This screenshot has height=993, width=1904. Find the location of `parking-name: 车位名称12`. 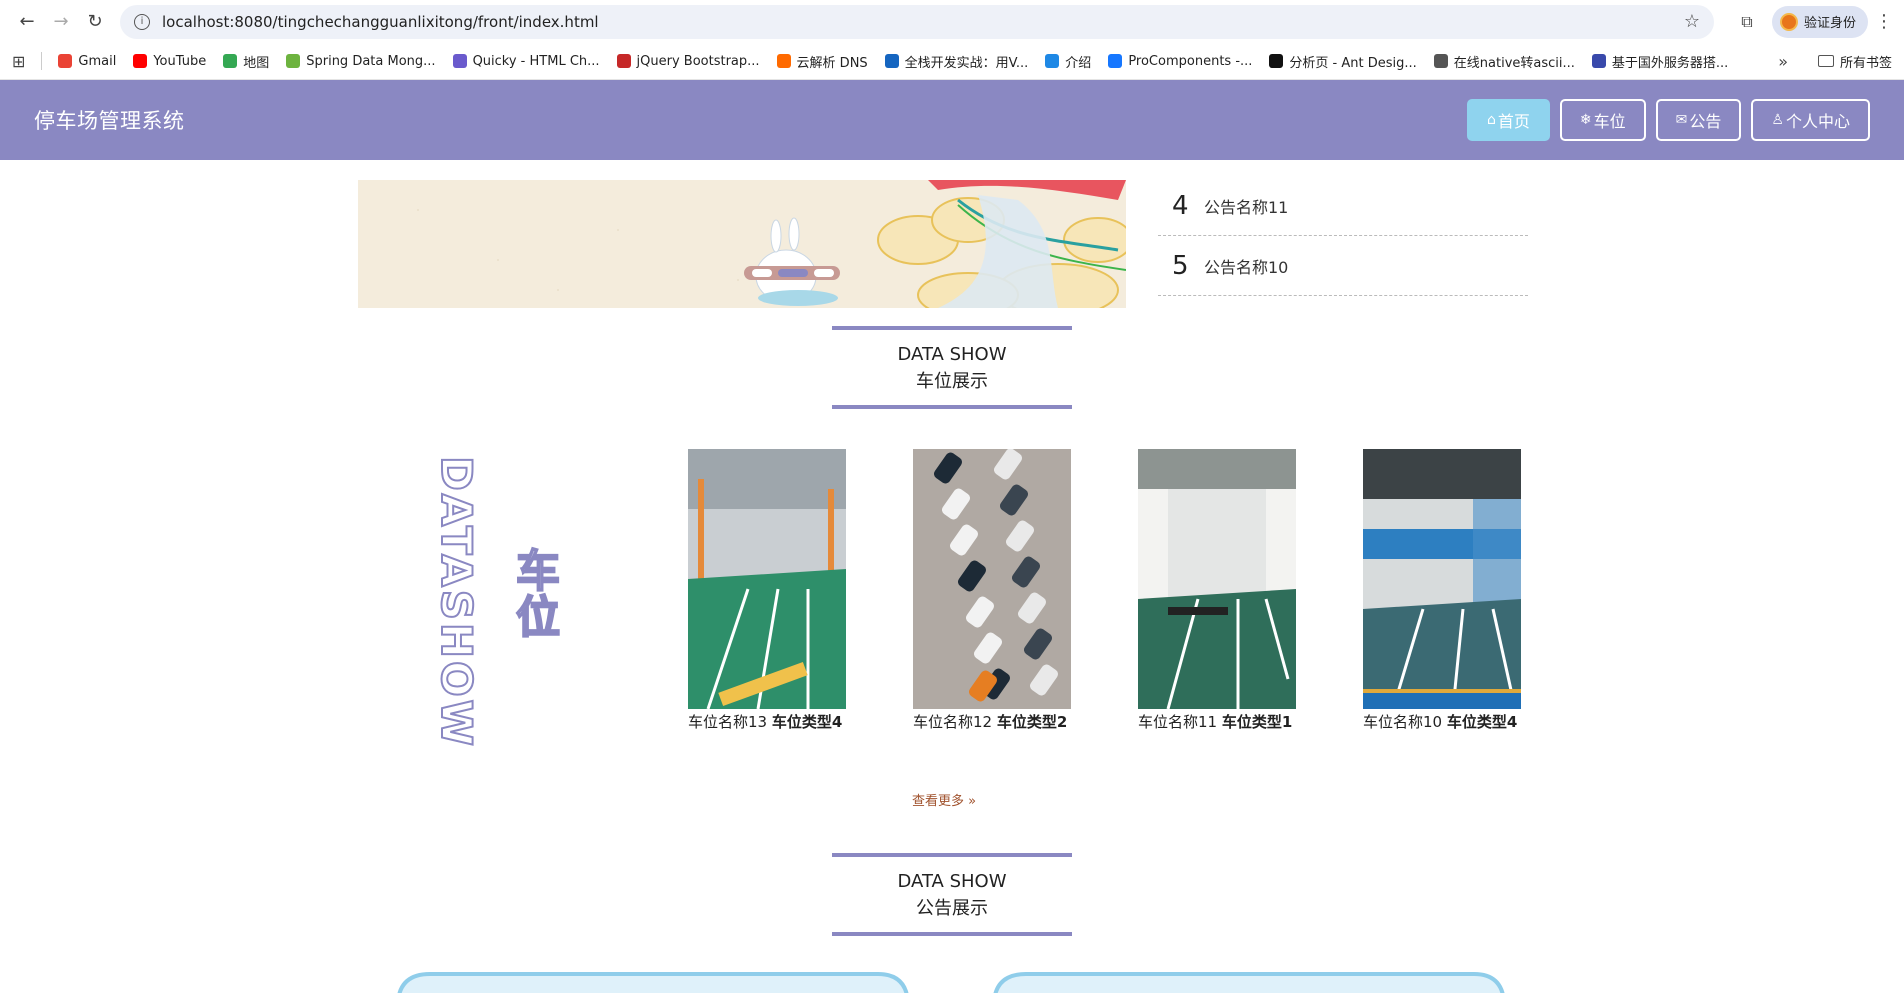

parking-name: 车位名称12 is located at coordinates (953, 722).